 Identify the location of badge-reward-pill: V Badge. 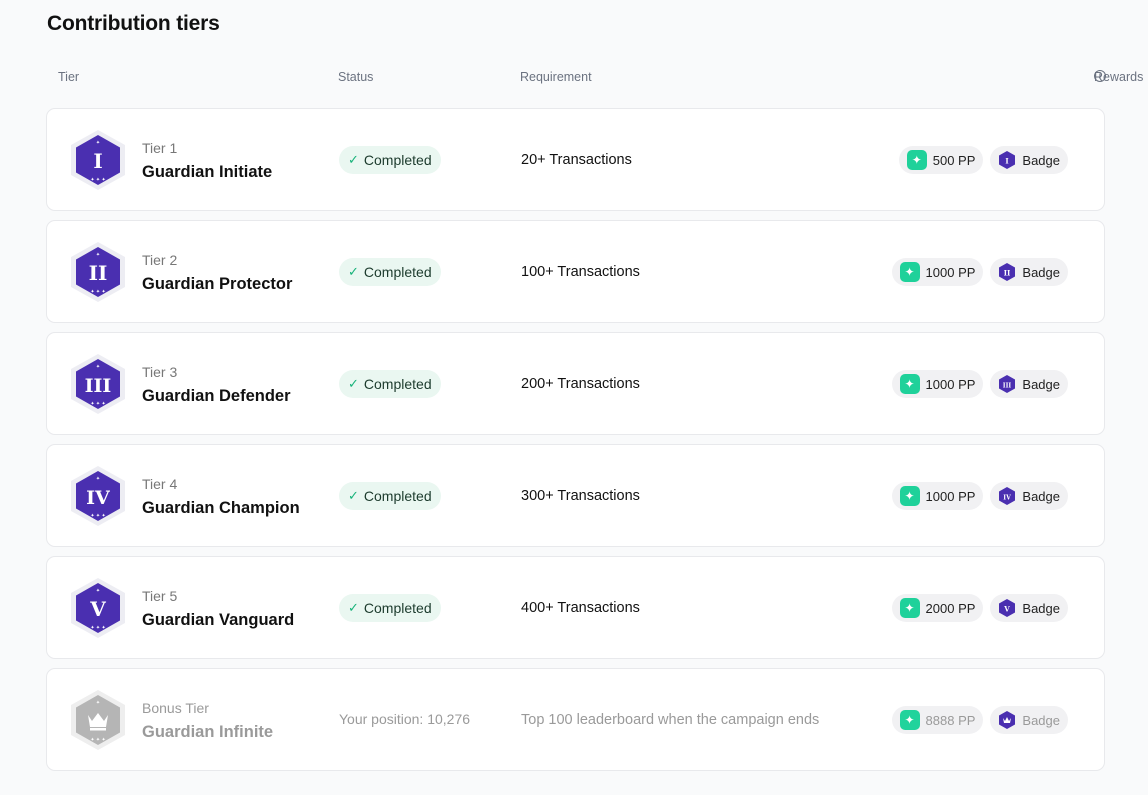
(1029, 608).